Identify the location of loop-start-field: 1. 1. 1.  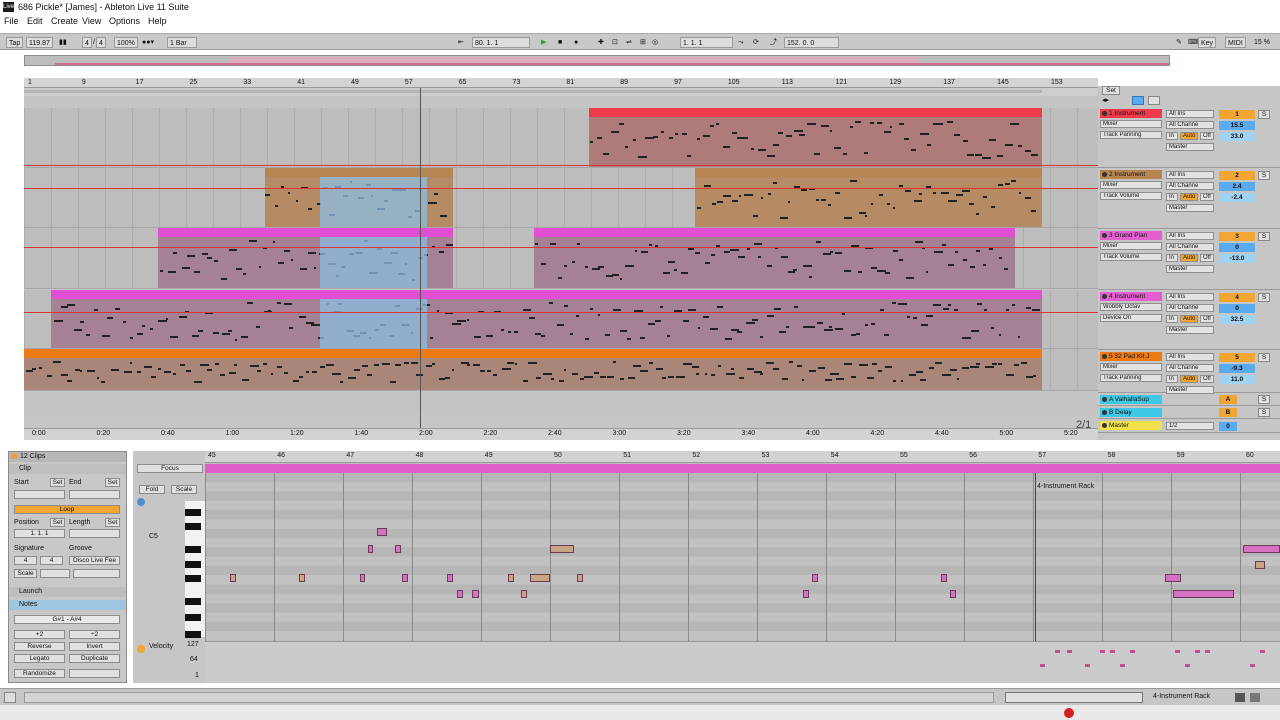
(706, 42).